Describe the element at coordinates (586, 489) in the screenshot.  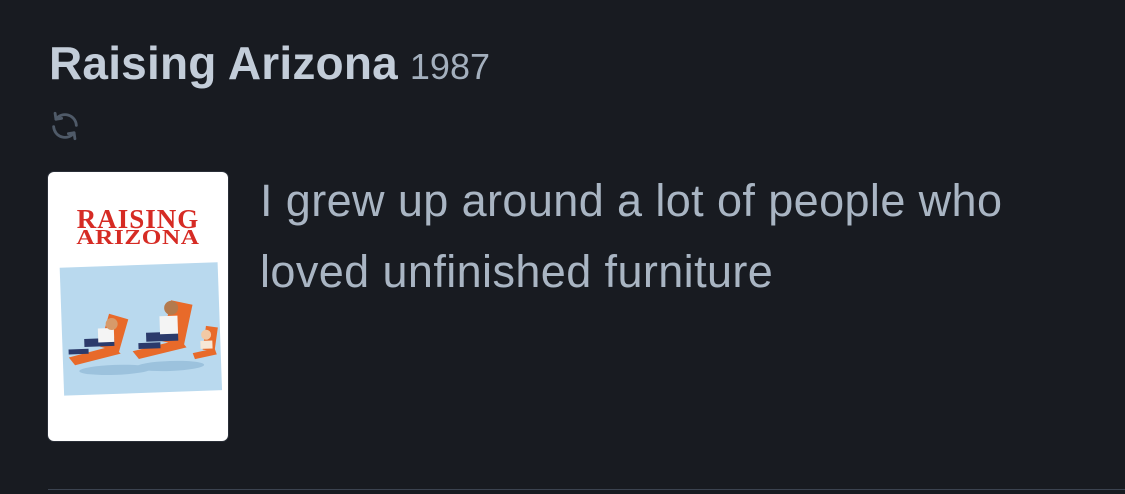
I see `divider` at that location.